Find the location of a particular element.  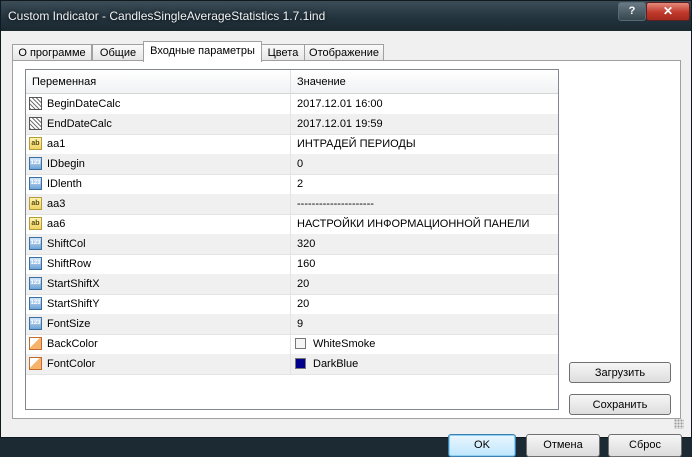

value-cell: НАСТРОЙКИ ИНФОРМАЦИОННОЙ ПАНЕЛИ is located at coordinates (424, 224).